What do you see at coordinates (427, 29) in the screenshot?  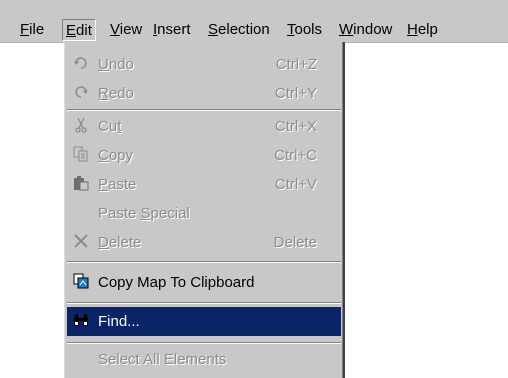 I see `menu-help-rest: elp` at bounding box center [427, 29].